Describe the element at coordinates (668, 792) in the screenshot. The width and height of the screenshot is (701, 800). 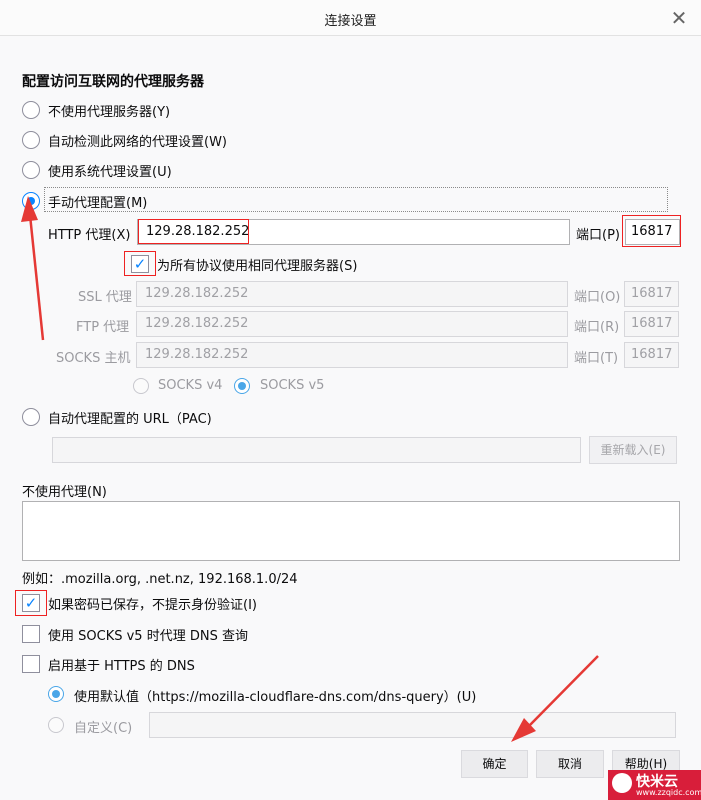
I see `watermark-url: www.zzqidc.com` at that location.